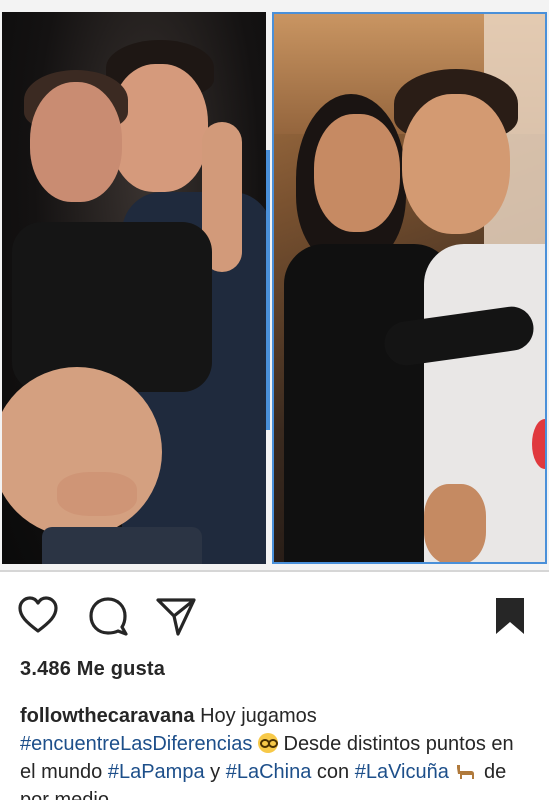 The image size is (549, 800). What do you see at coordinates (92, 669) in the screenshot?
I see `likes-count: 3.486 Me gusta` at bounding box center [92, 669].